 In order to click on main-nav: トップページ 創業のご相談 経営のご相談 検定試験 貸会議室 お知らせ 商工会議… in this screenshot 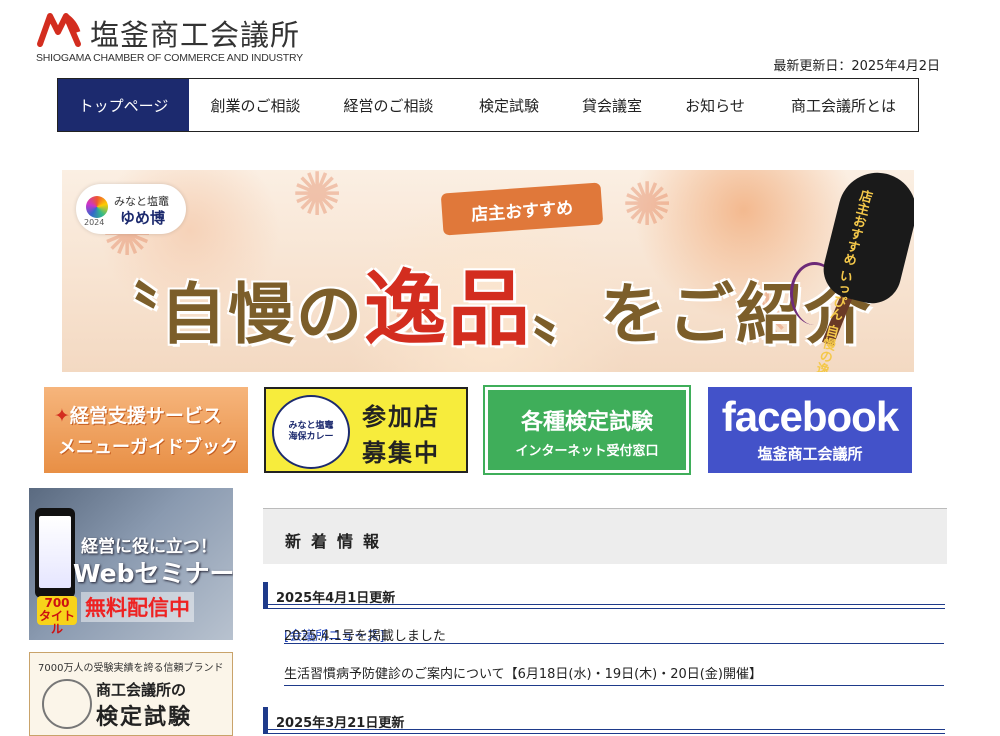, I will do `click(488, 105)`.